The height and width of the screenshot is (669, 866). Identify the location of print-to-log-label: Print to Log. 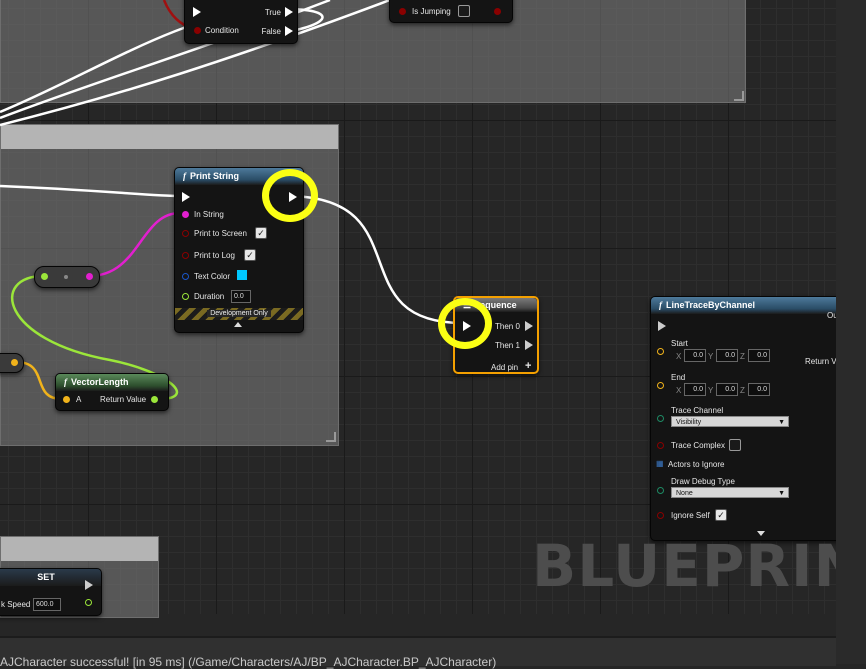
(214, 255).